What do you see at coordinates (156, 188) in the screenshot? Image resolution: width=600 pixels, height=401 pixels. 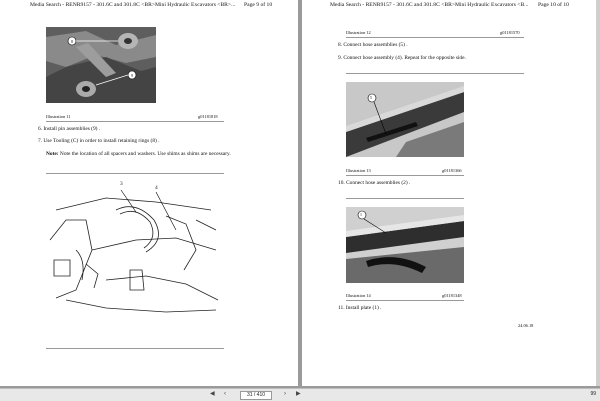 I see `callout-4: 4` at bounding box center [156, 188].